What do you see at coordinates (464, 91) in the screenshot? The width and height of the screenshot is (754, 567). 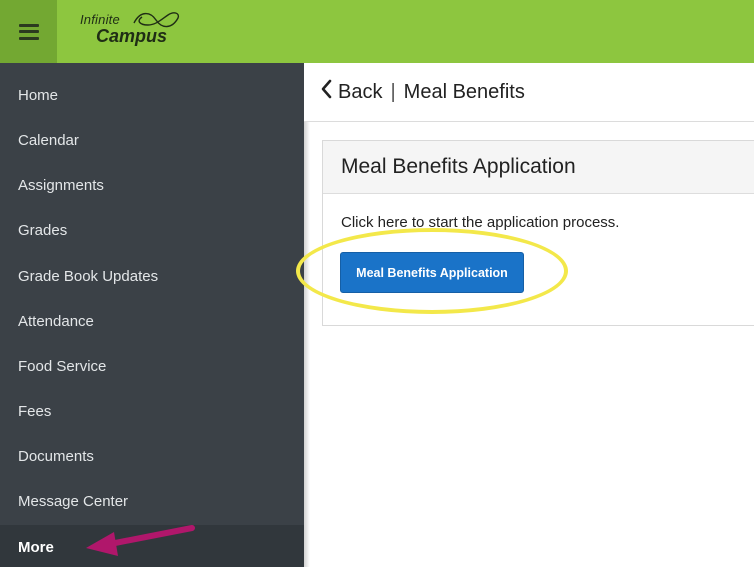 I see `page-title: Meal Benefits` at bounding box center [464, 91].